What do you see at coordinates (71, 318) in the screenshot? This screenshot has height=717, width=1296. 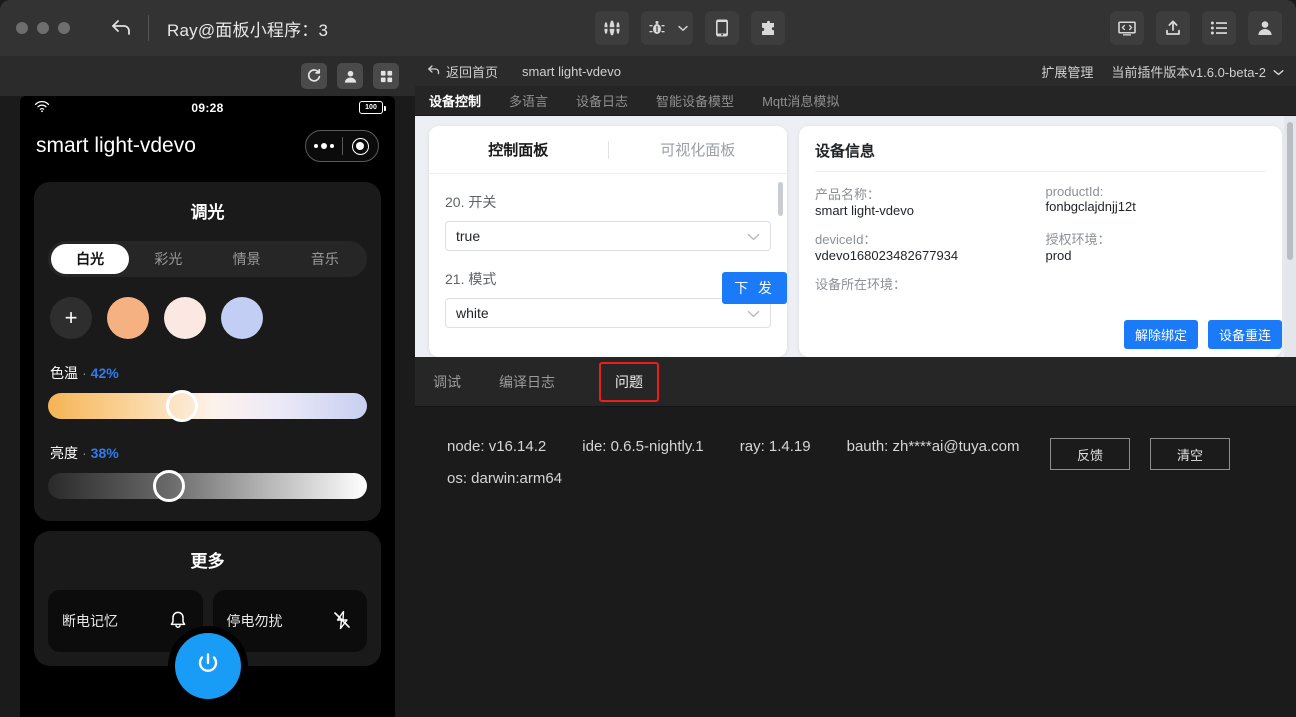 I see `add-swatch-button: +` at bounding box center [71, 318].